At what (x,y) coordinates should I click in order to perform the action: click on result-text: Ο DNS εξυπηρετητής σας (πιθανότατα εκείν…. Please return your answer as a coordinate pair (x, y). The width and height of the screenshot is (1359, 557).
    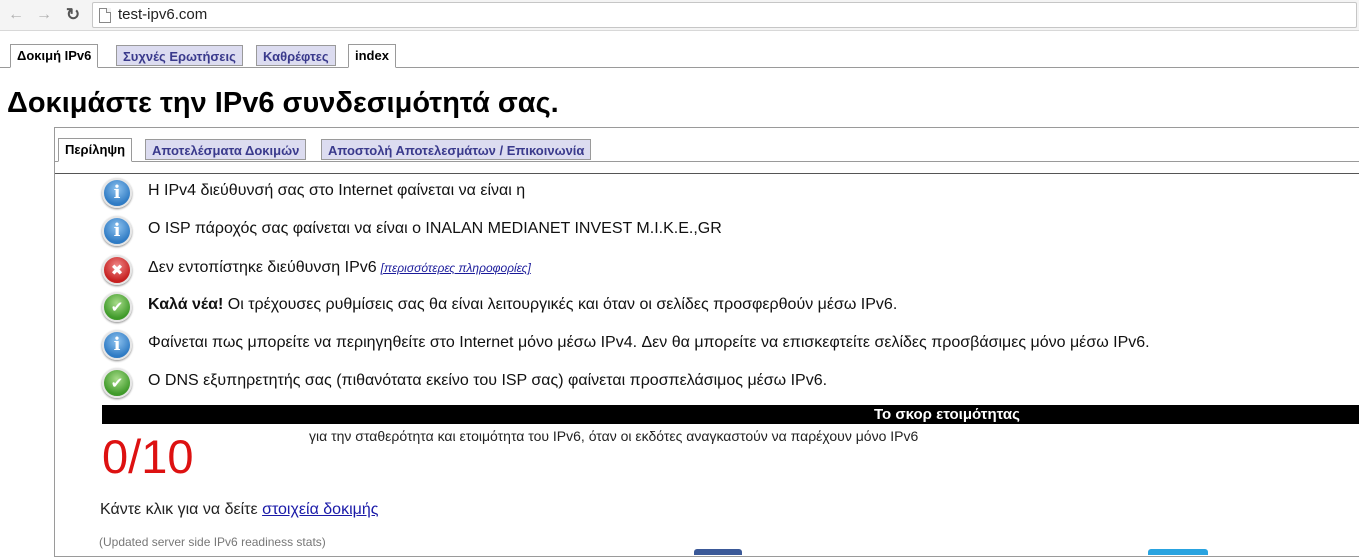
    Looking at the image, I should click on (488, 380).